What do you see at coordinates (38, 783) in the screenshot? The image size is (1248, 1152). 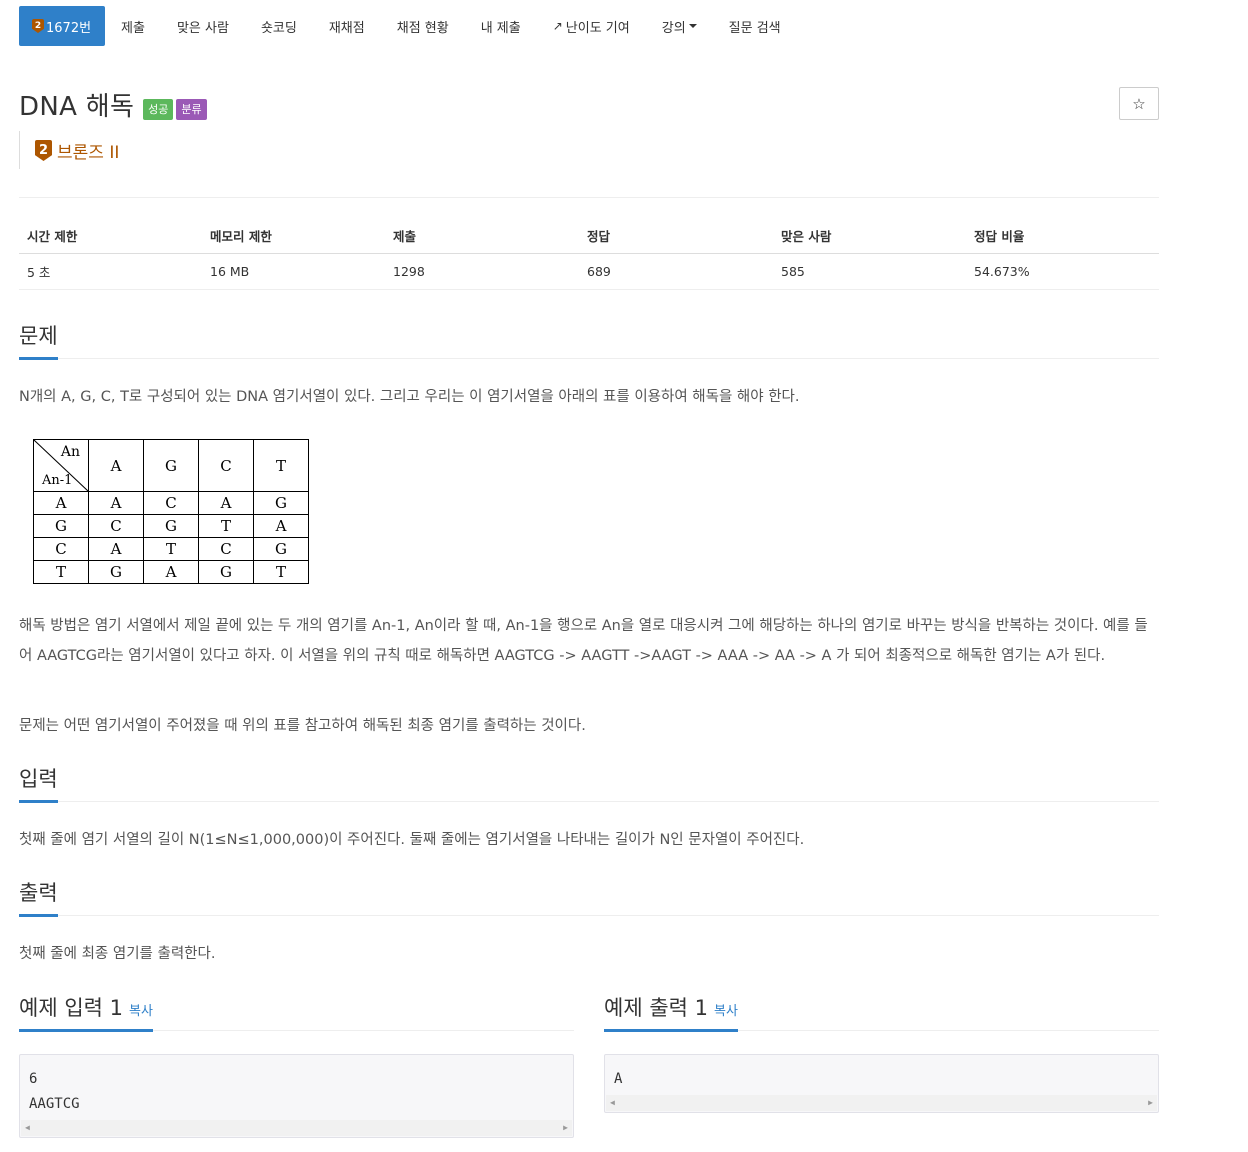 I see `section-title: 입력` at bounding box center [38, 783].